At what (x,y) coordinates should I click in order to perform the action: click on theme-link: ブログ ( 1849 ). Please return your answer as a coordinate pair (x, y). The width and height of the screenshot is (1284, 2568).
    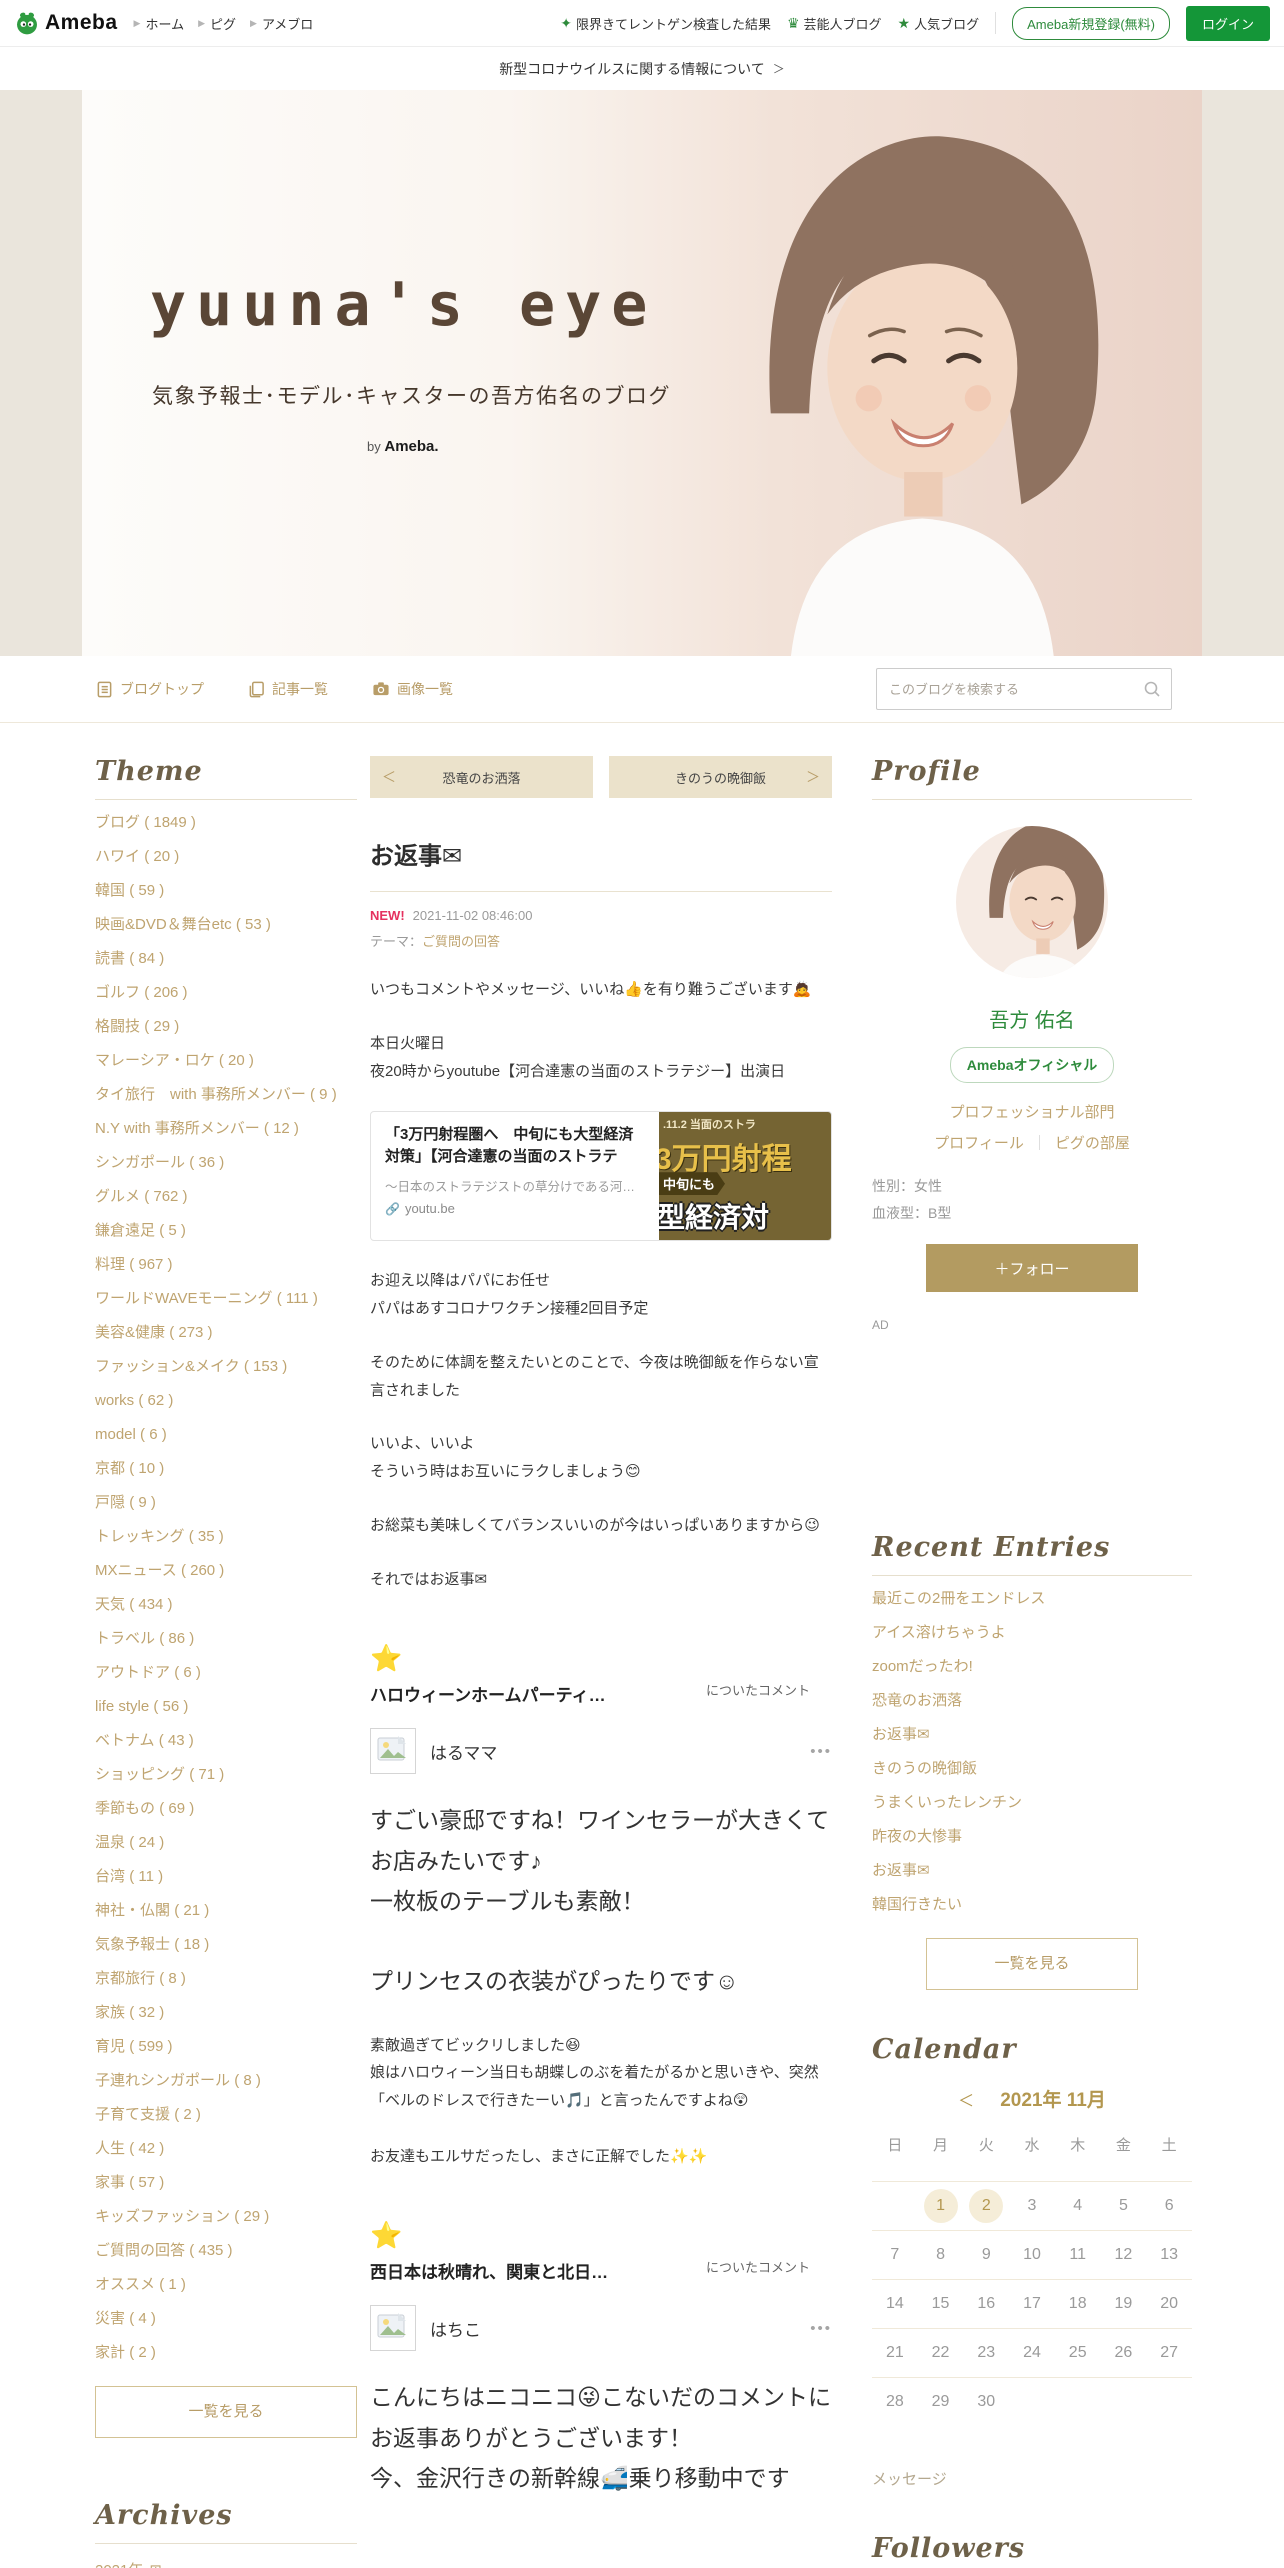
    Looking at the image, I should click on (226, 823).